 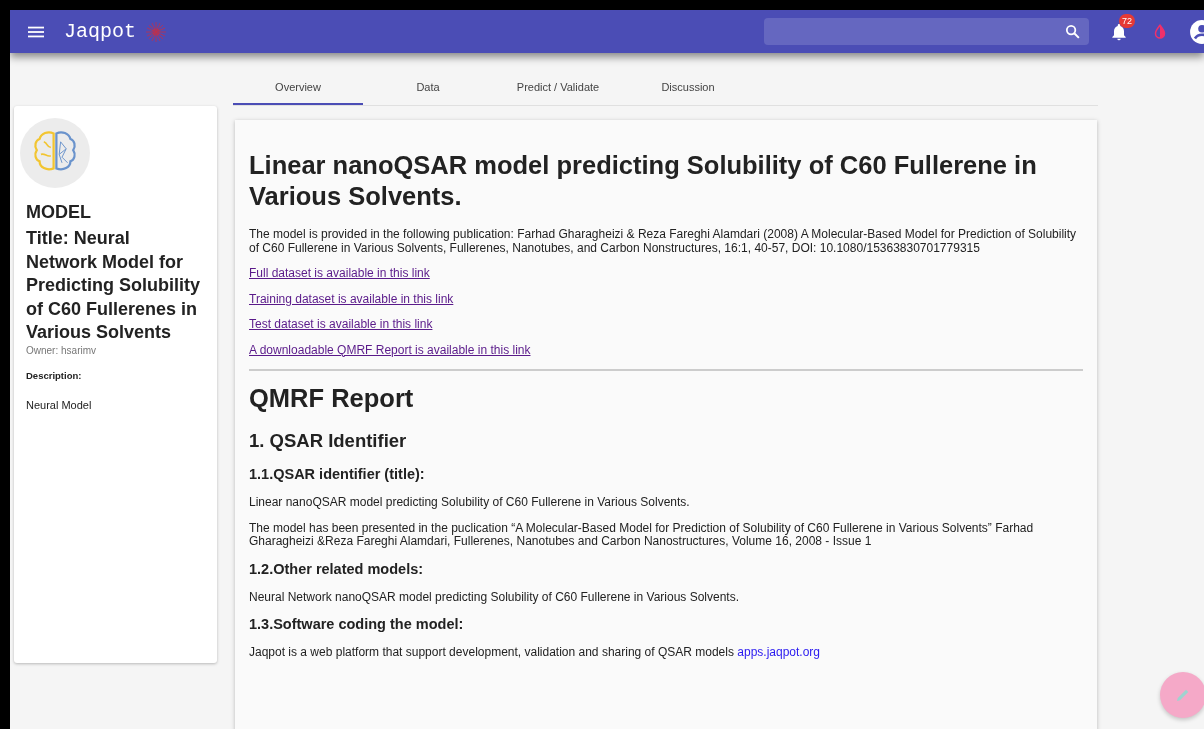 What do you see at coordinates (428, 93) in the screenshot?
I see `tab: Data` at bounding box center [428, 93].